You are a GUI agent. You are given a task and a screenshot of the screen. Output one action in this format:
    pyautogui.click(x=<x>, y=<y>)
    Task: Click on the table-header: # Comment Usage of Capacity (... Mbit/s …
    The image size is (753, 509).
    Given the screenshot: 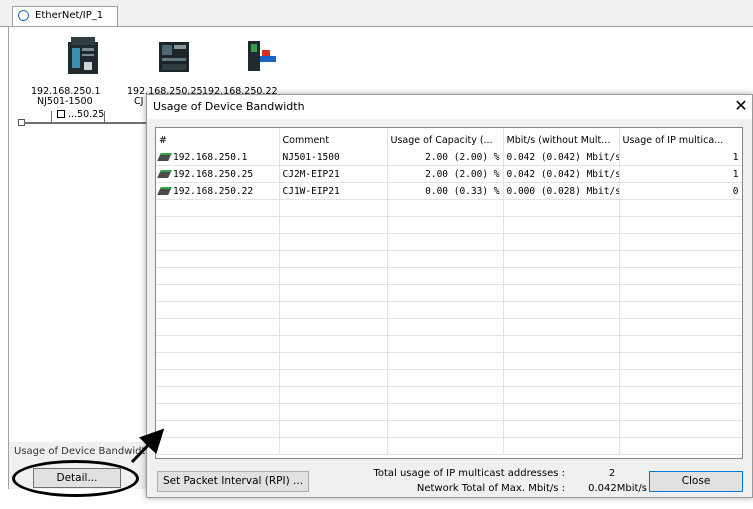 What is the action you would take?
    pyautogui.click(x=449, y=138)
    